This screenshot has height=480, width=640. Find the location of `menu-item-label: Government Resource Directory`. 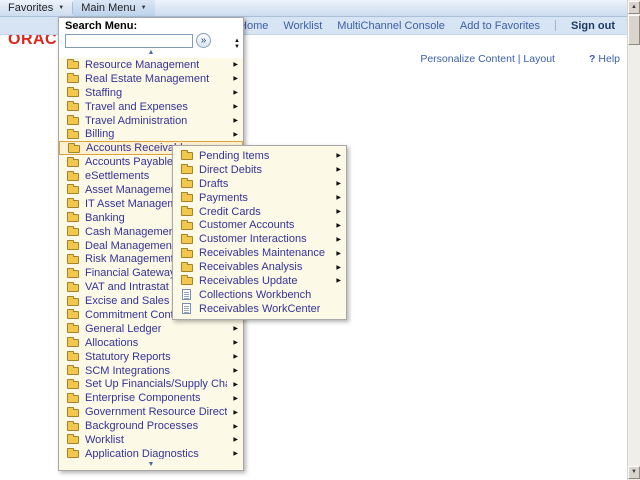

menu-item-label: Government Resource Directory is located at coordinates (156, 412).